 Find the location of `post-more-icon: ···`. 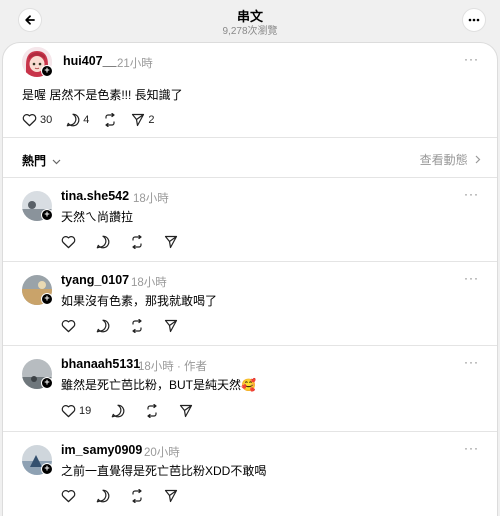

post-more-icon: ··· is located at coordinates (471, 59).